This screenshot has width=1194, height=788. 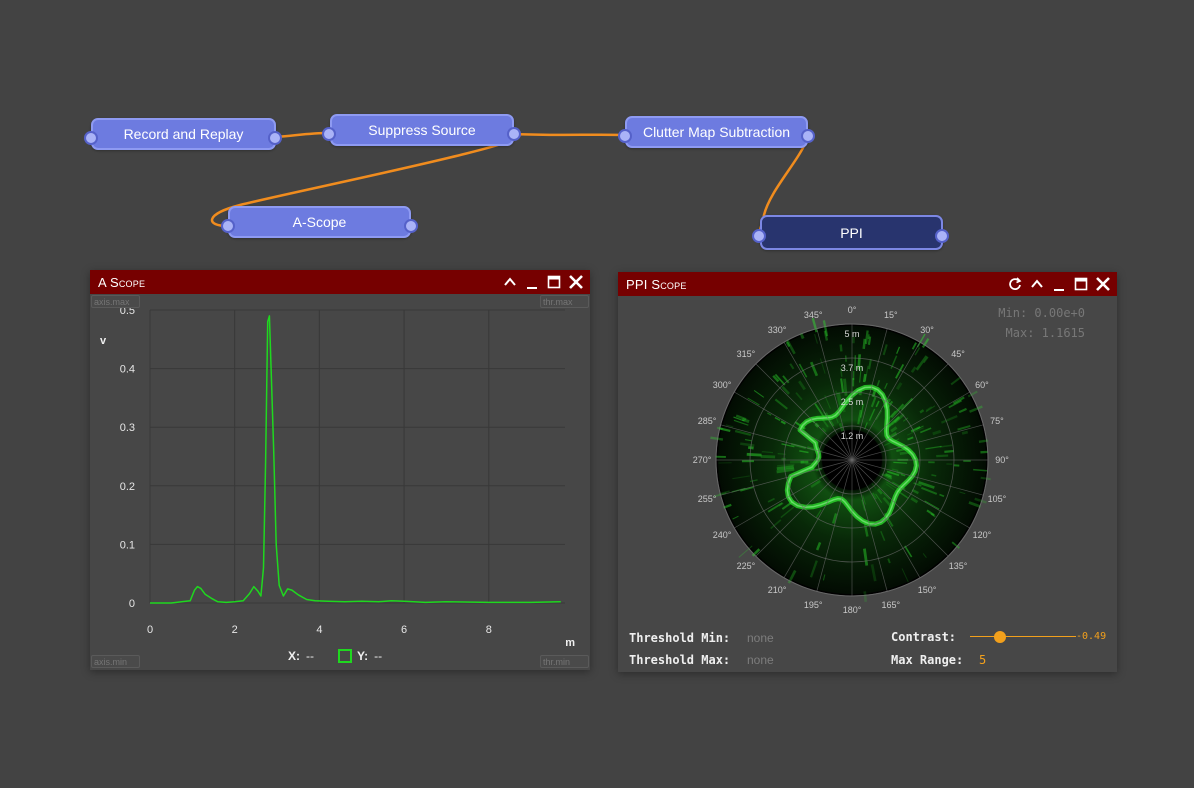 What do you see at coordinates (813, 315) in the screenshot?
I see `bearing-label: 345°` at bounding box center [813, 315].